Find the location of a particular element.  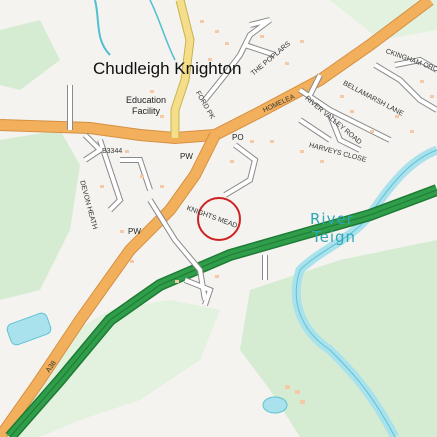

facility-line-1: Education is located at coordinates (146, 100).